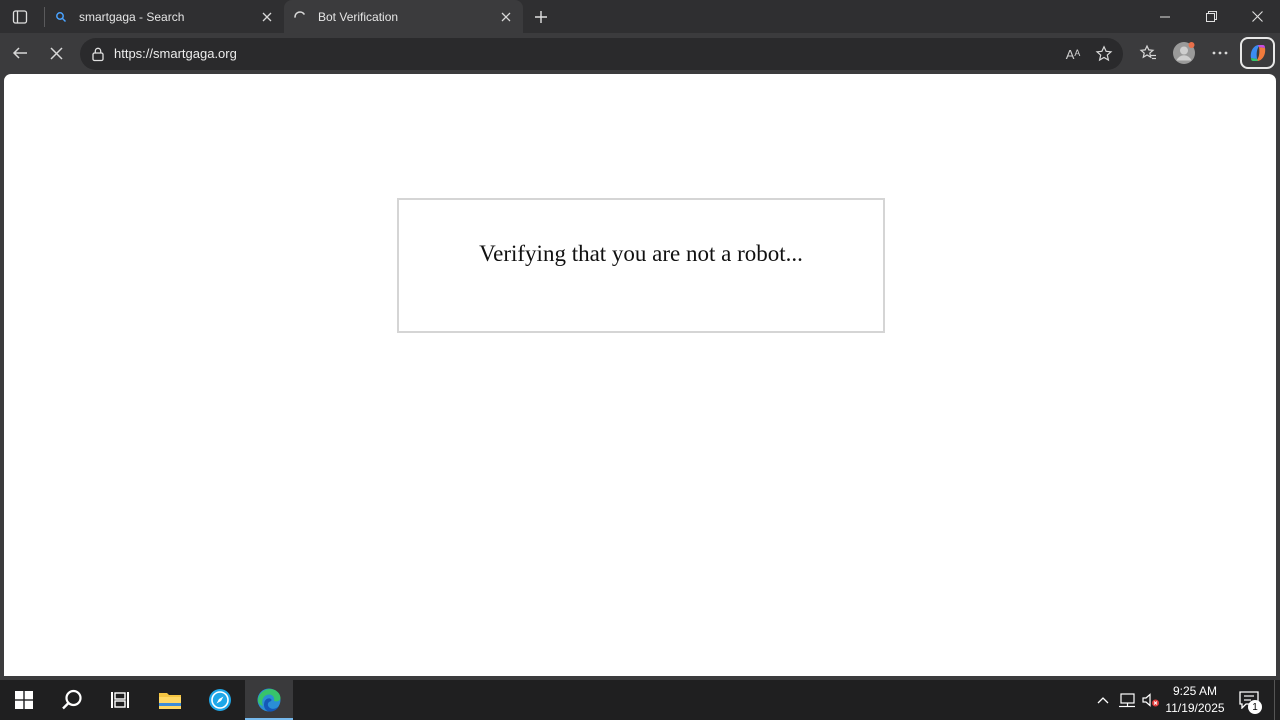 This screenshot has height=720, width=1280. I want to click on browser-toolbar: https://smartgaga.org Aᴬ, so click(640, 53).